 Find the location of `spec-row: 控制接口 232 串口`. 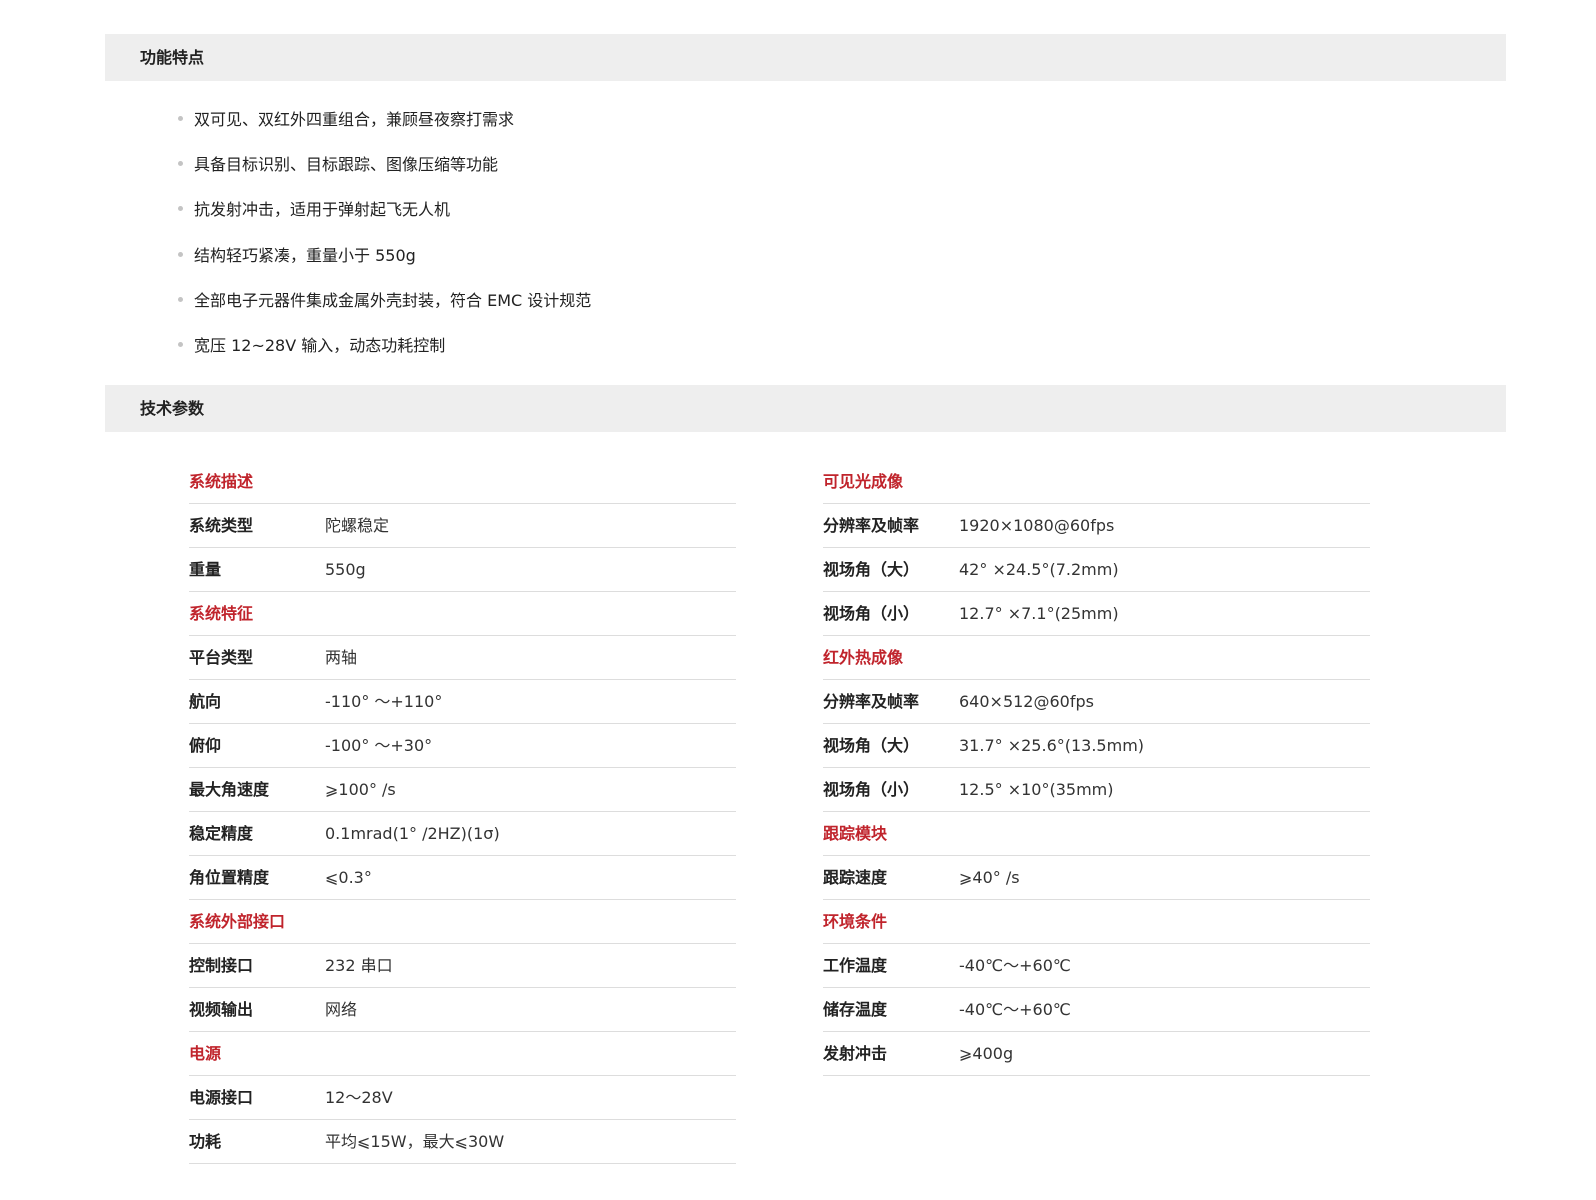

spec-row: 控制接口 232 串口 is located at coordinates (462, 966).